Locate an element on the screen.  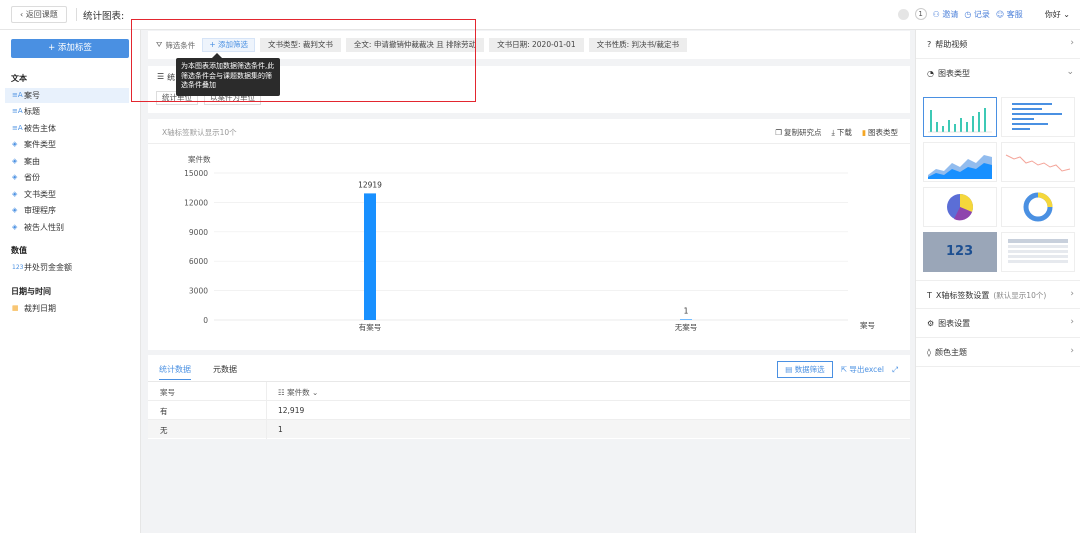
field-label: 被告主体 is located at coordinates (40, 128).